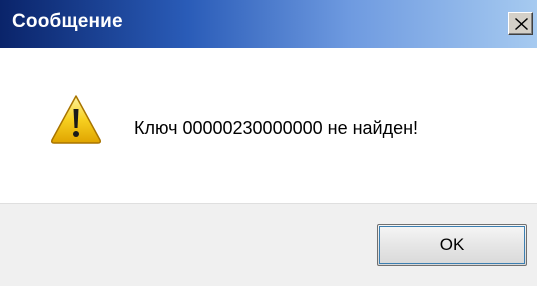  Describe the element at coordinates (67, 21) in the screenshot. I see `window-title: Сообщение` at that location.